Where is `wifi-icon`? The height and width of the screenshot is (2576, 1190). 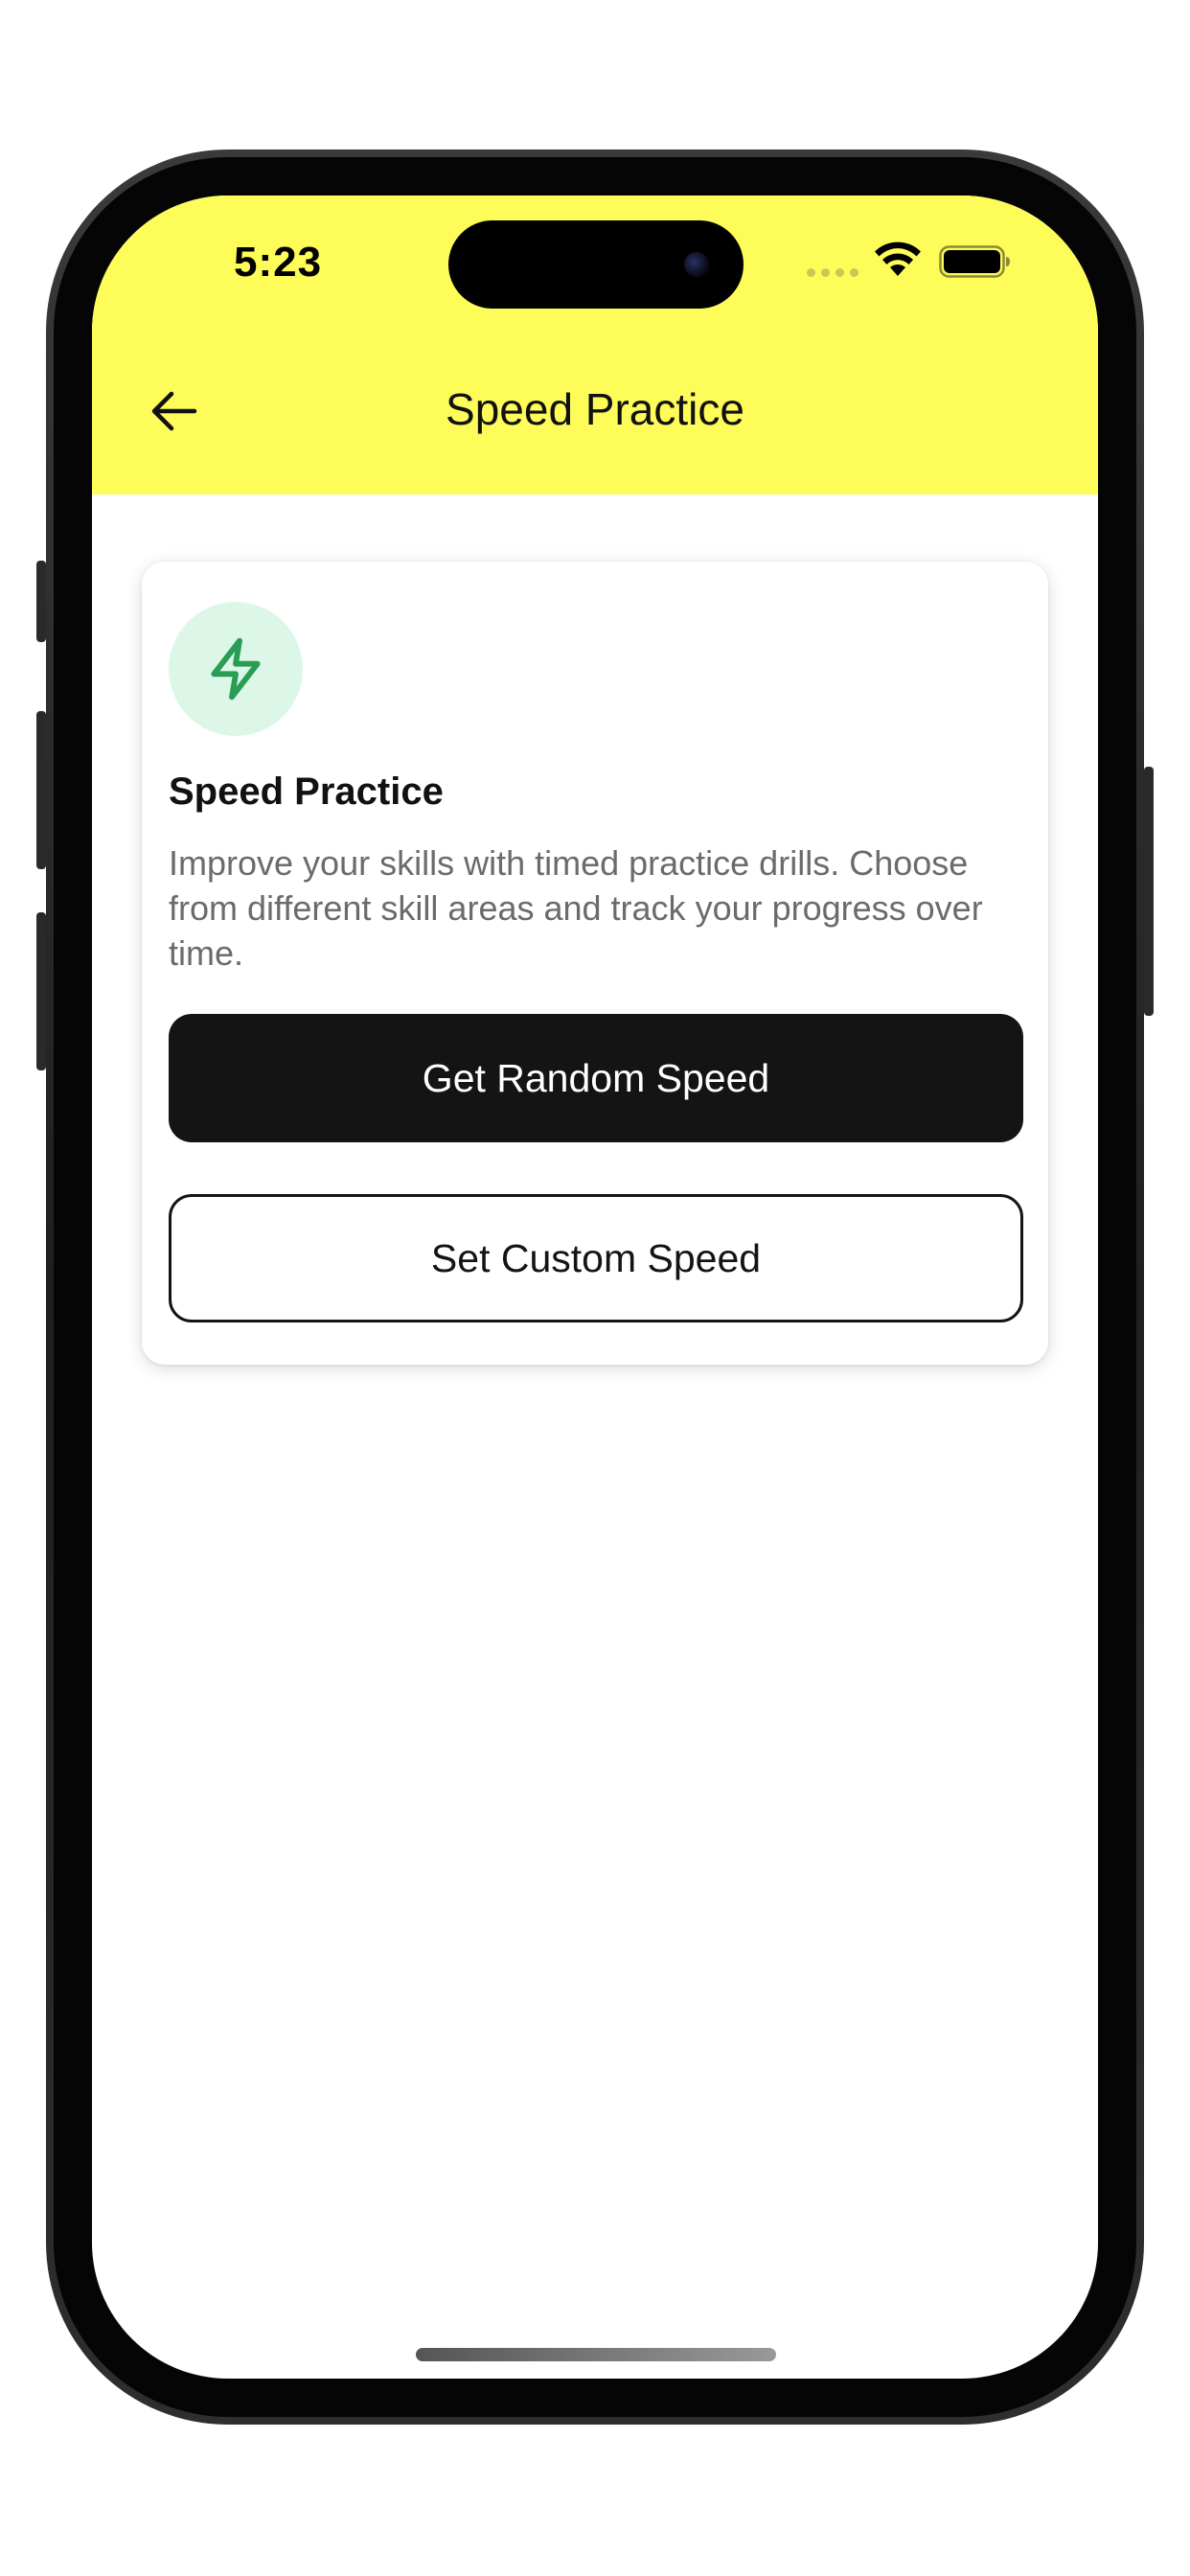 wifi-icon is located at coordinates (898, 259).